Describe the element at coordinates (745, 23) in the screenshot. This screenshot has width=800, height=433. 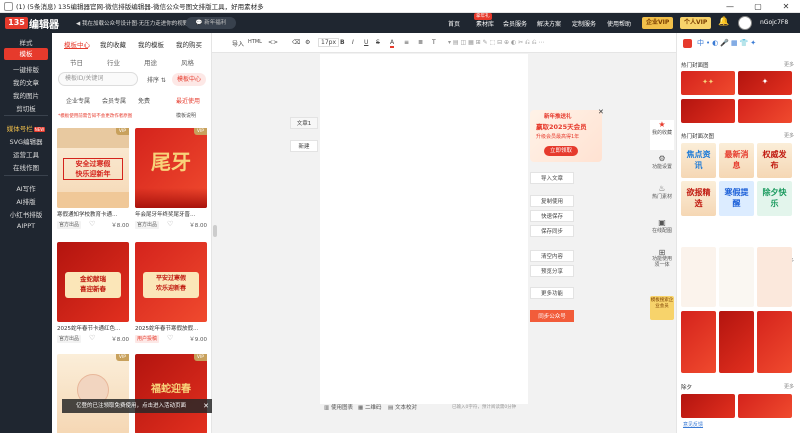
I see `avatar` at that location.